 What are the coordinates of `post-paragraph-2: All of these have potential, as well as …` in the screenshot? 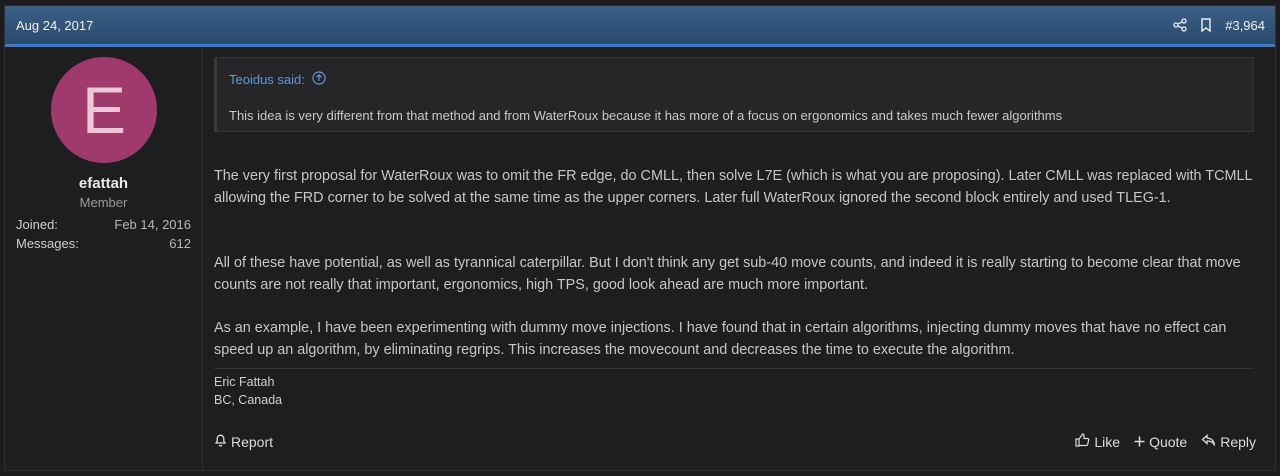 It's located at (727, 274).